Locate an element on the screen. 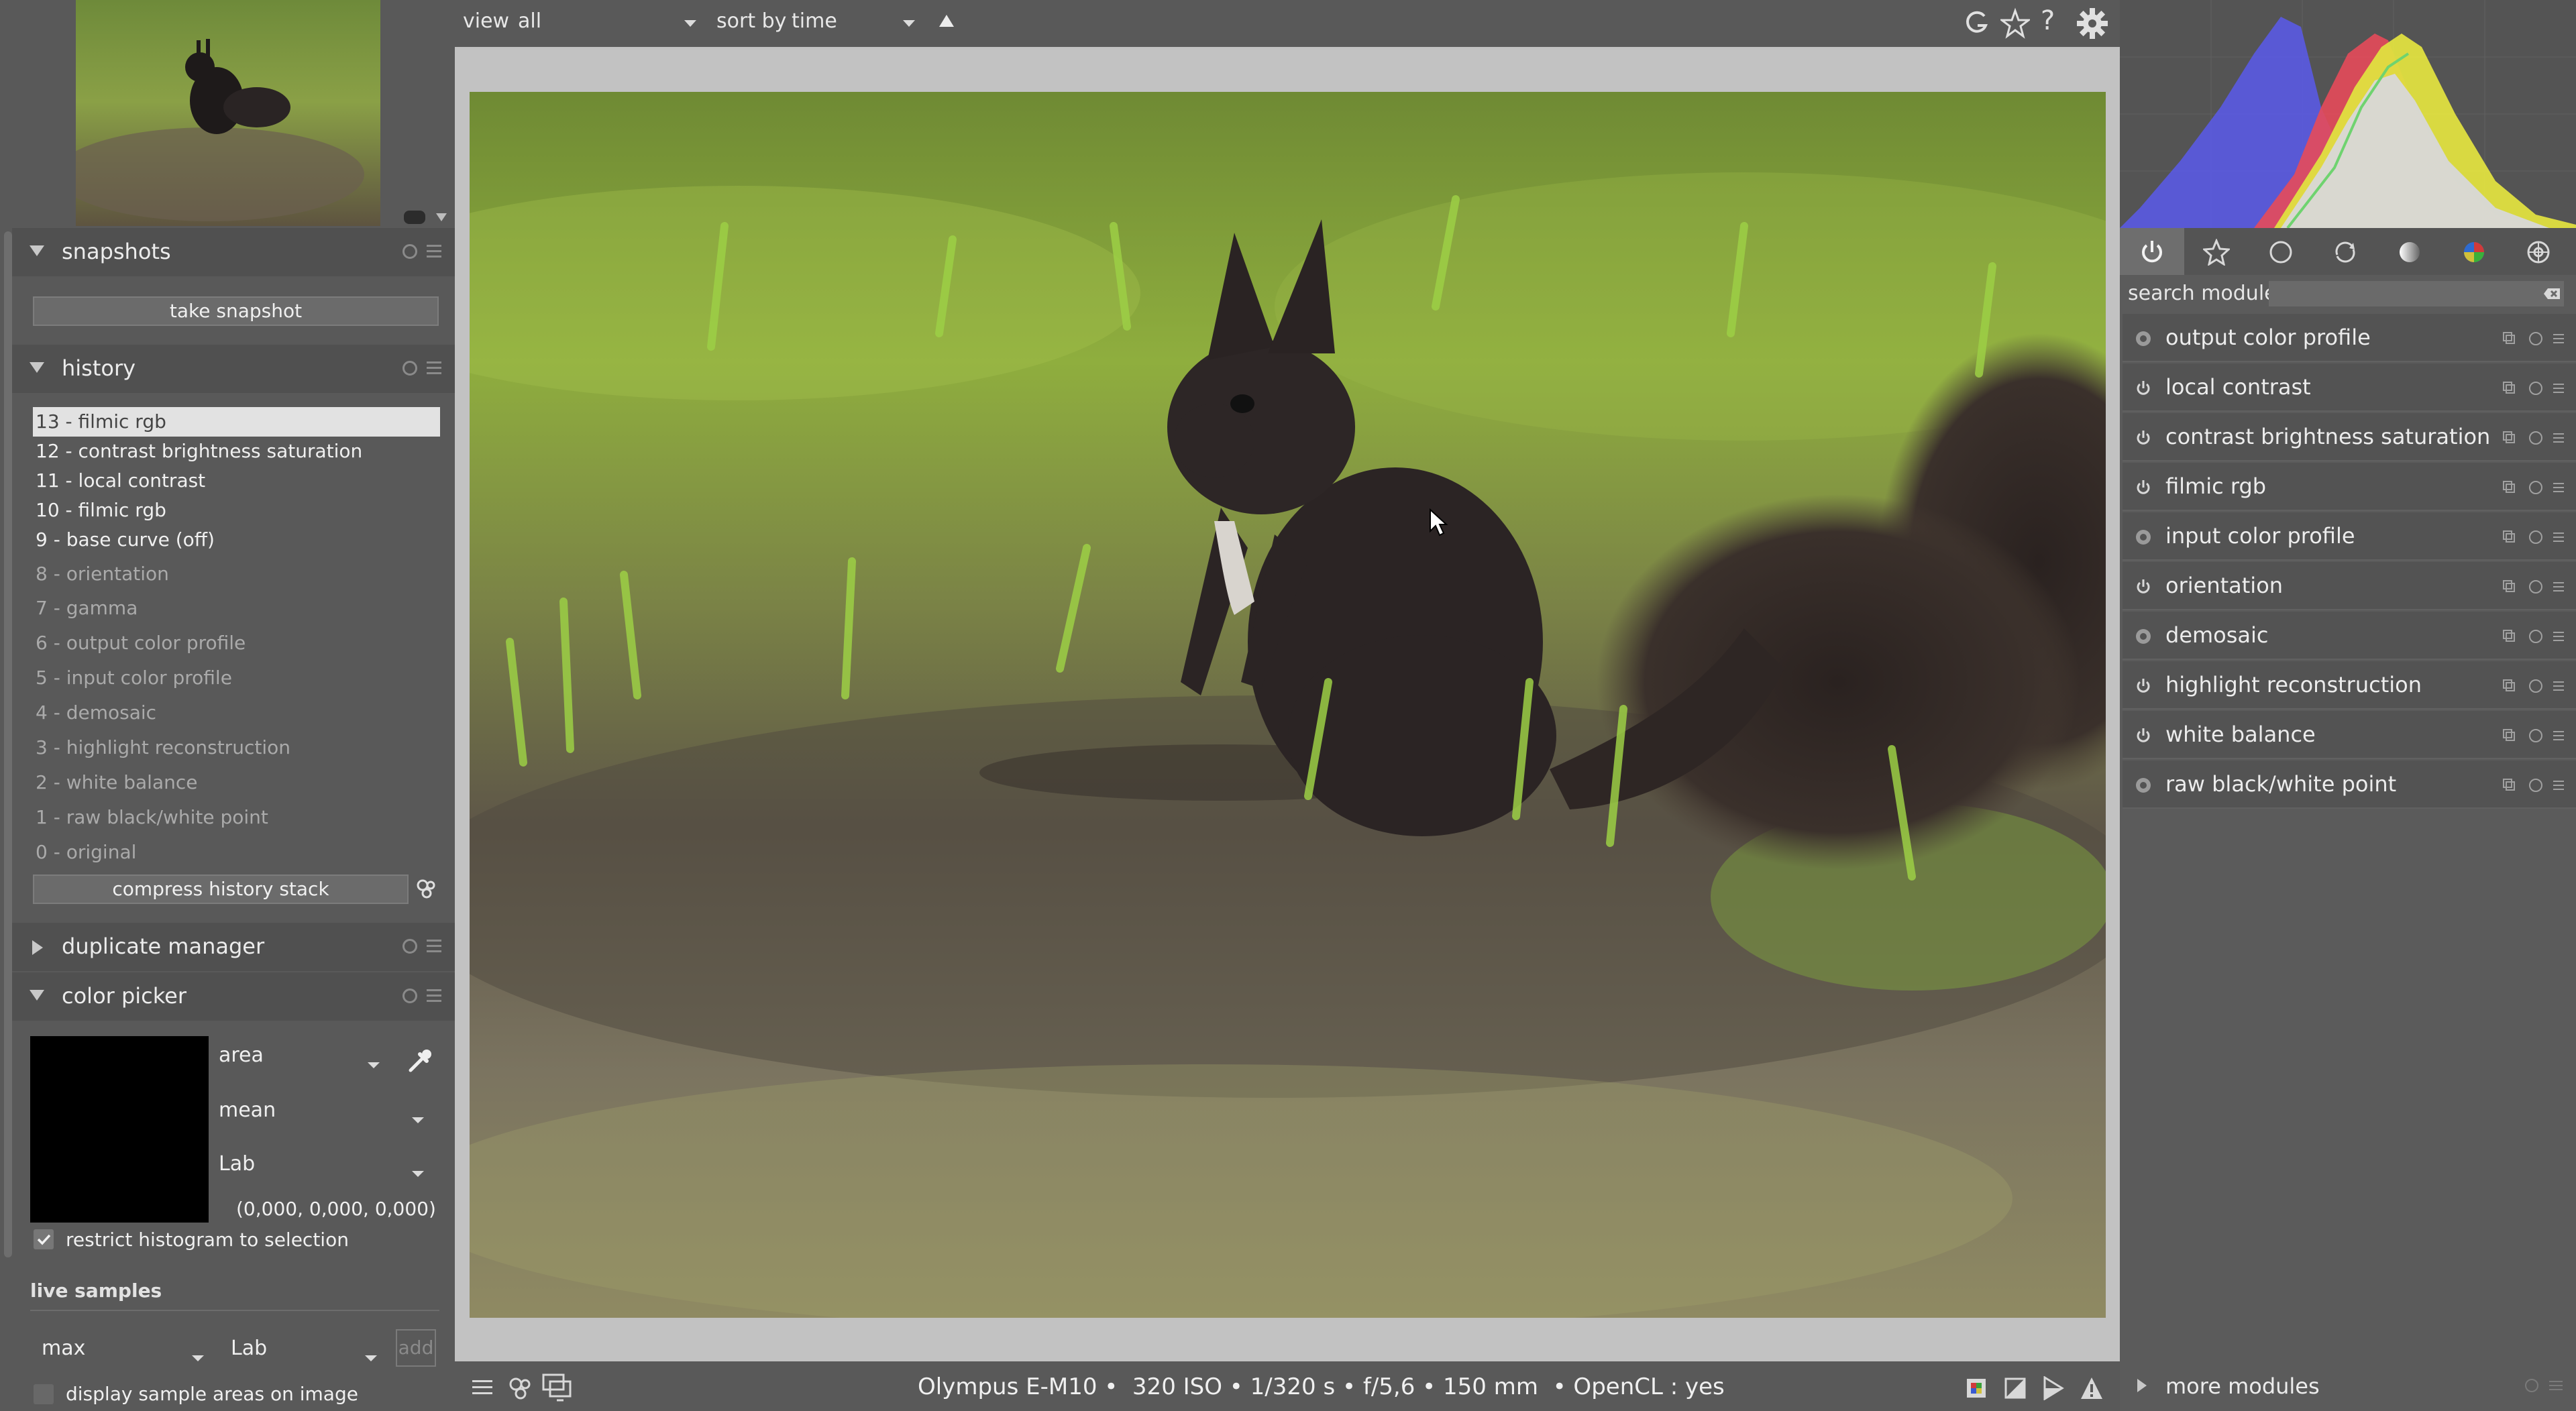 This screenshot has height=1411, width=2576. module-contrast-brightness-saturation: contrast brightness saturation is located at coordinates (2349, 437).